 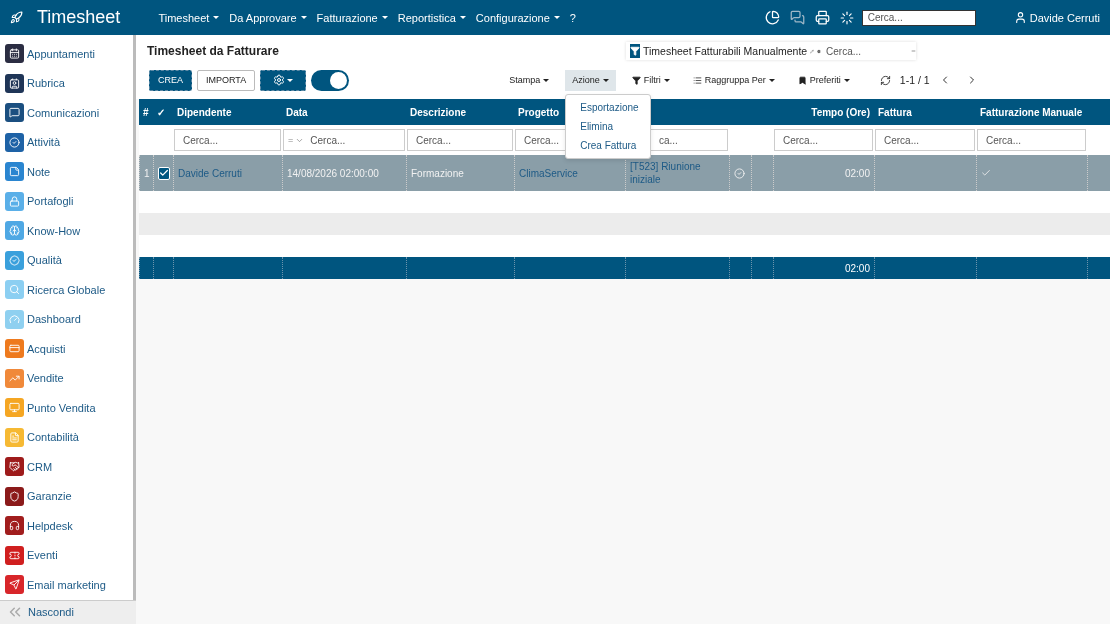 What do you see at coordinates (725, 51) in the screenshot?
I see `filter-tag: Timesheet Fatturabili Manualmente` at bounding box center [725, 51].